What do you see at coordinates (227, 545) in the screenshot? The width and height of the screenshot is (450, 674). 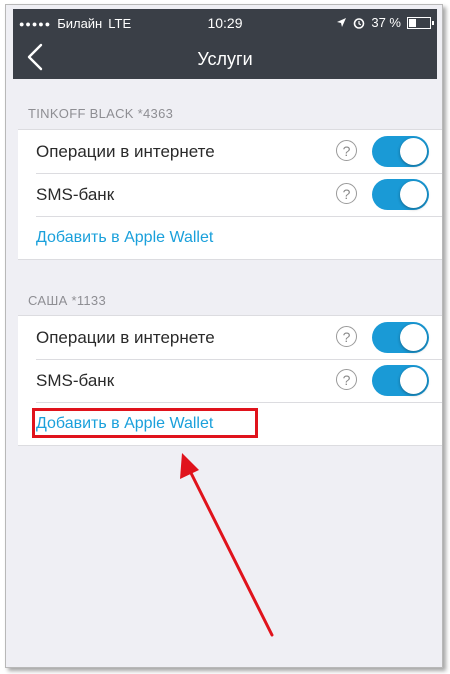 I see `annotation-arrow-icon` at bounding box center [227, 545].